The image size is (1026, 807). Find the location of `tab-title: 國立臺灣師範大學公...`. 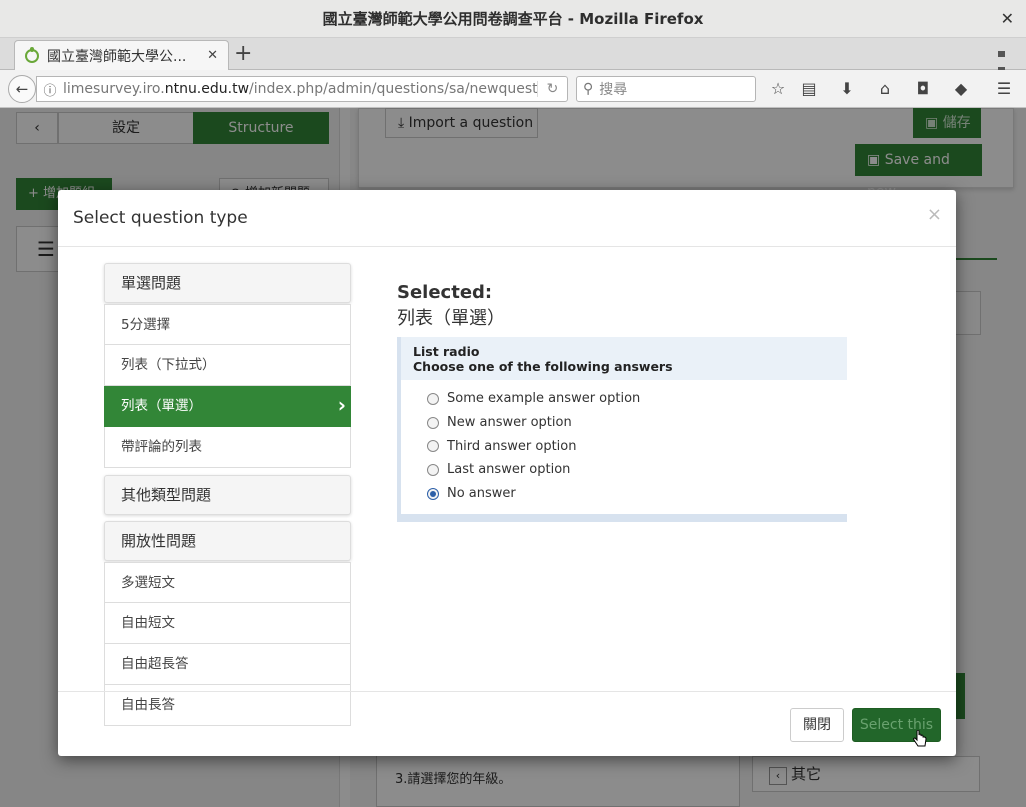

tab-title: 國立臺灣師範大學公... is located at coordinates (117, 56).